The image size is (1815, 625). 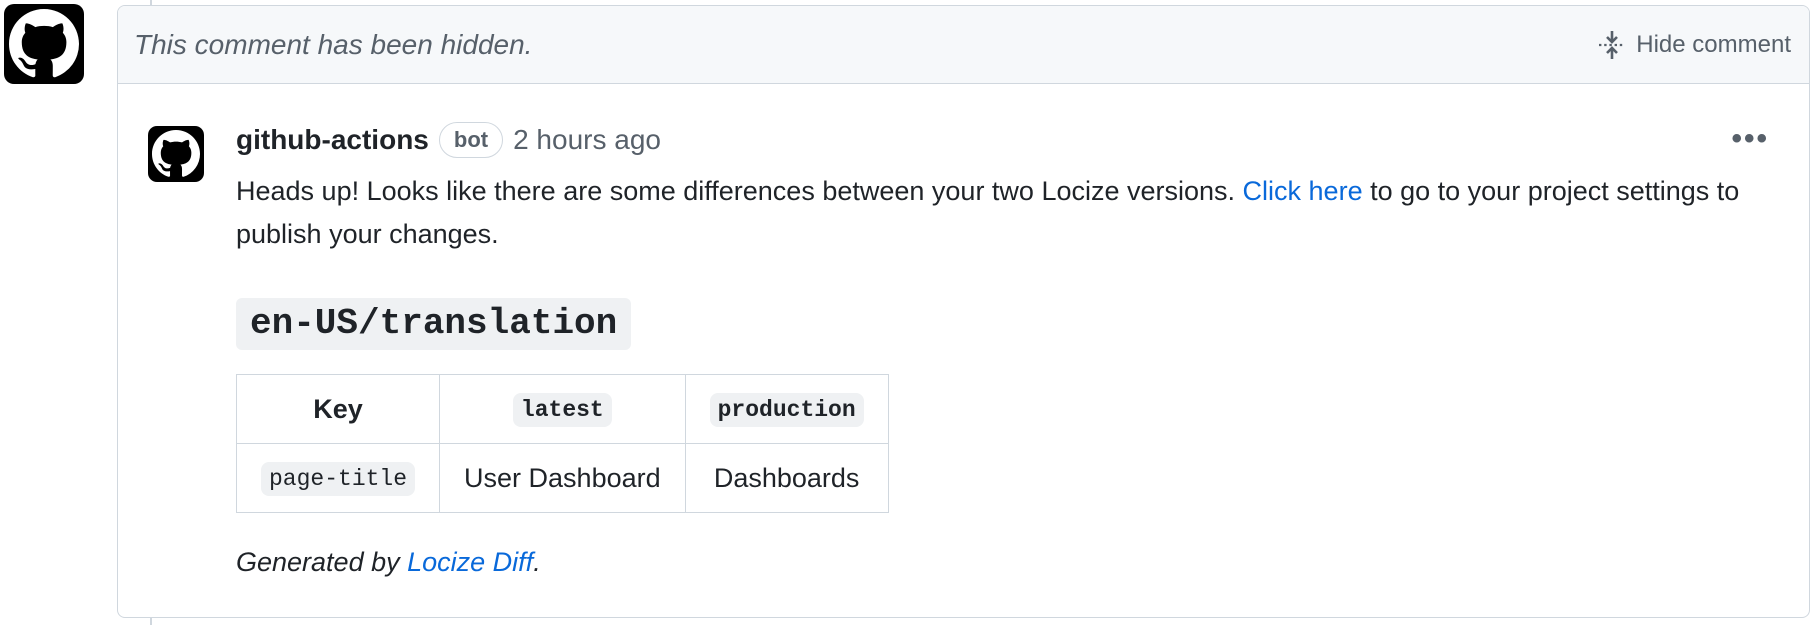 I want to click on hide-comment-label: Hide comment, so click(x=1713, y=44).